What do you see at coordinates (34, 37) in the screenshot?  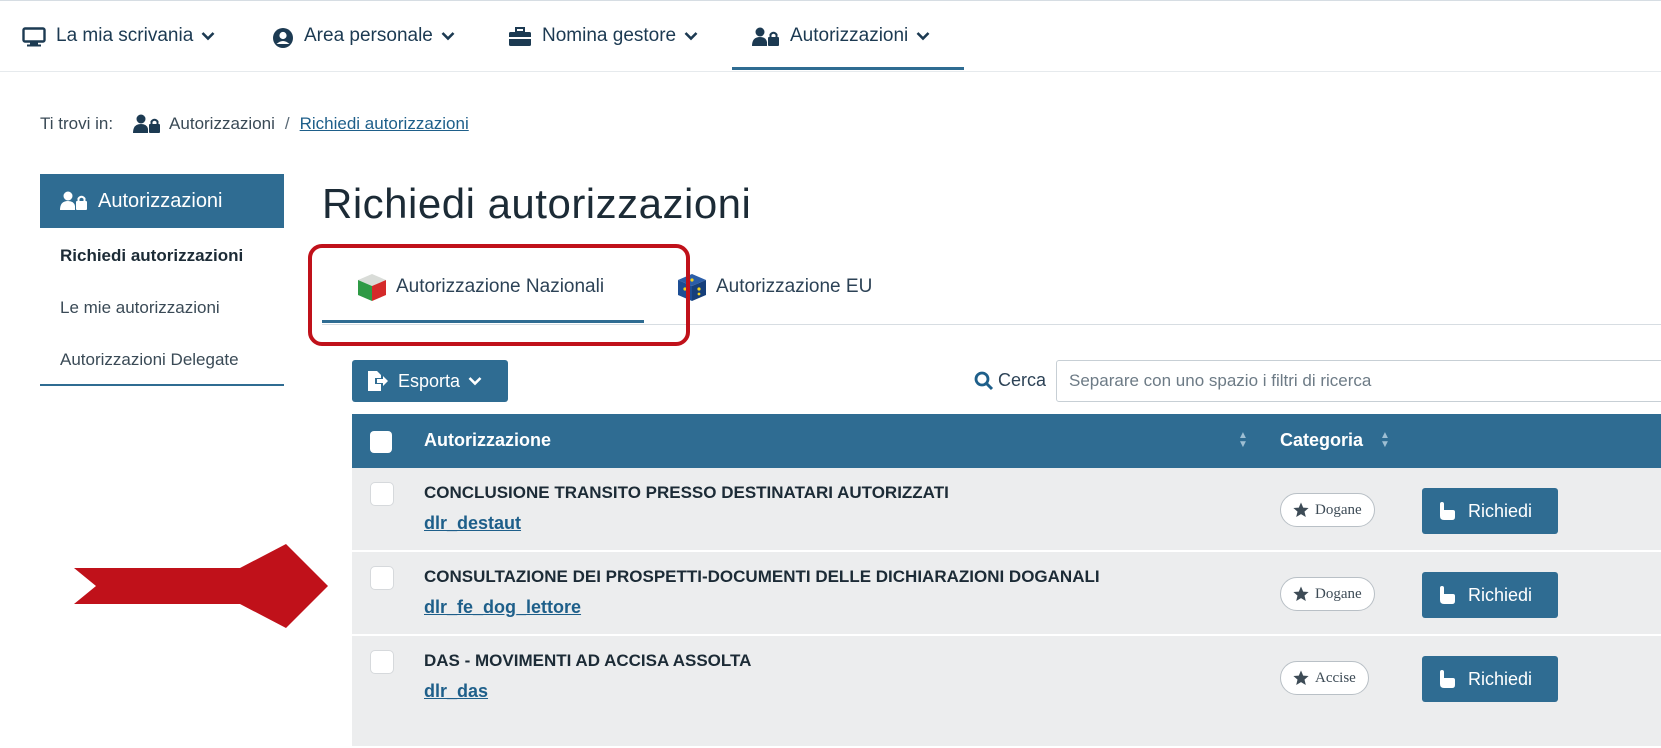 I see `monitor-icon` at bounding box center [34, 37].